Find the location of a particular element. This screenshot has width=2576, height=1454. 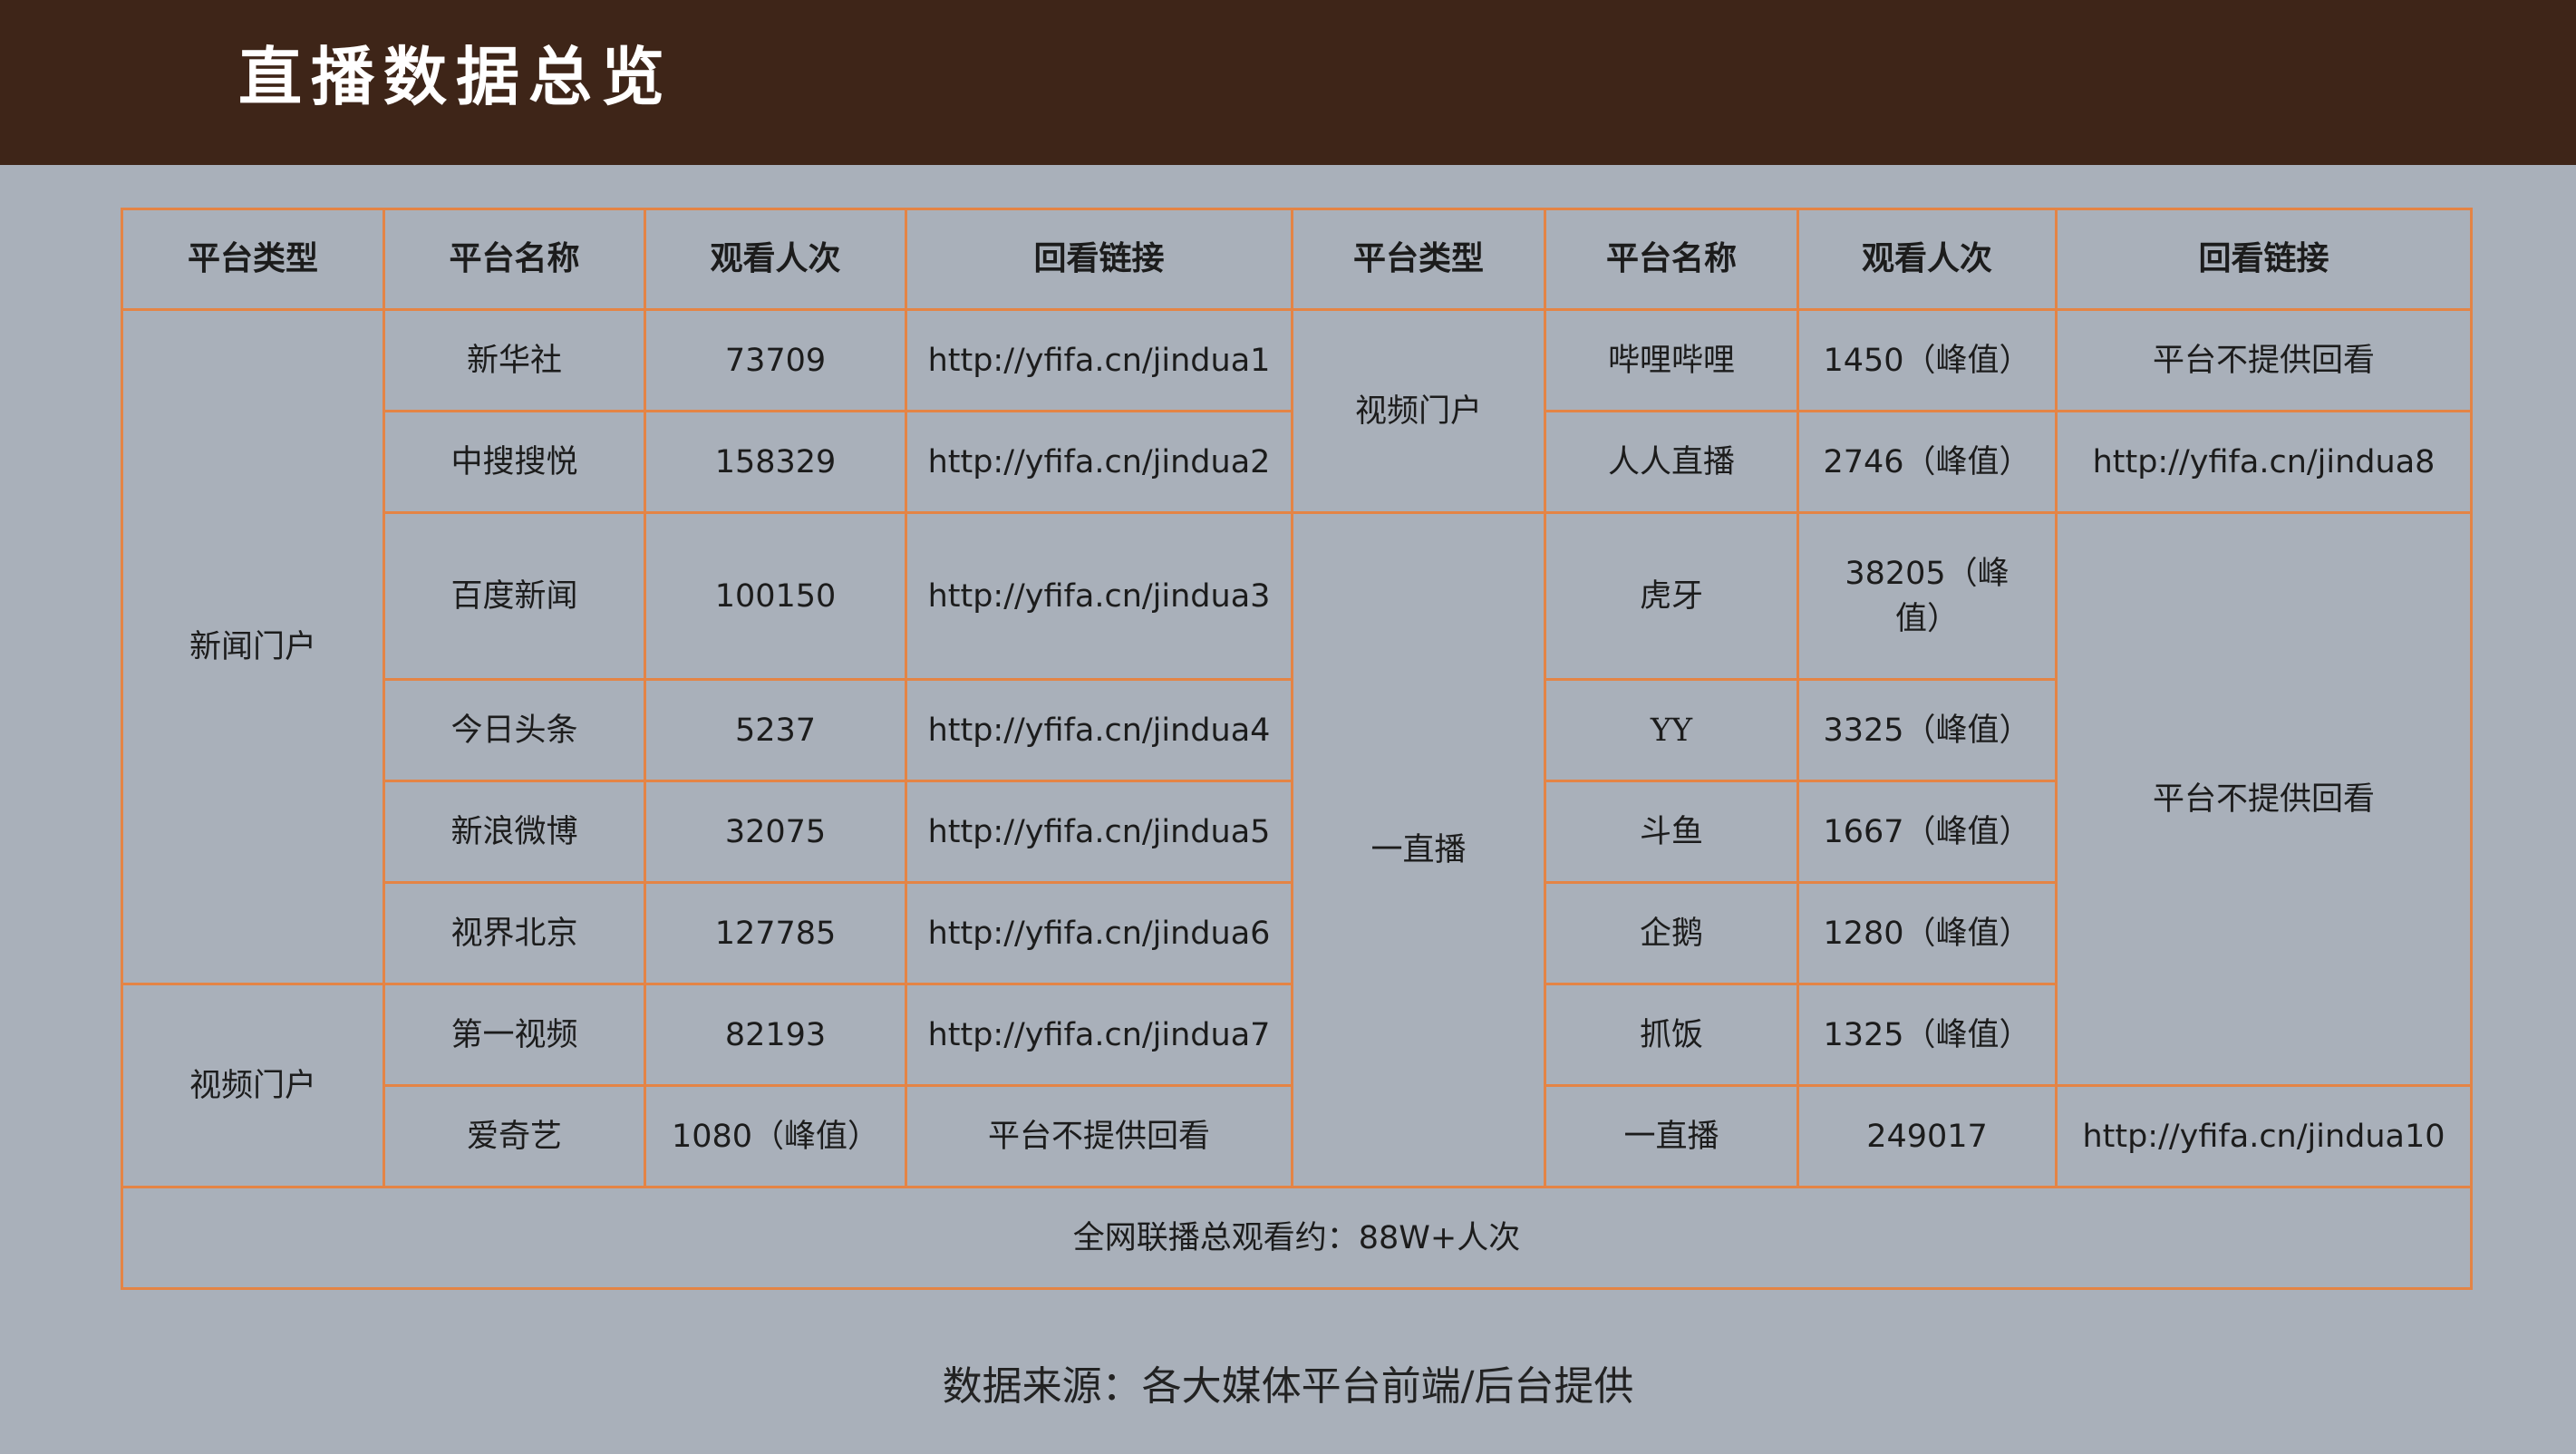

views-cell: 32075 is located at coordinates (775, 832).